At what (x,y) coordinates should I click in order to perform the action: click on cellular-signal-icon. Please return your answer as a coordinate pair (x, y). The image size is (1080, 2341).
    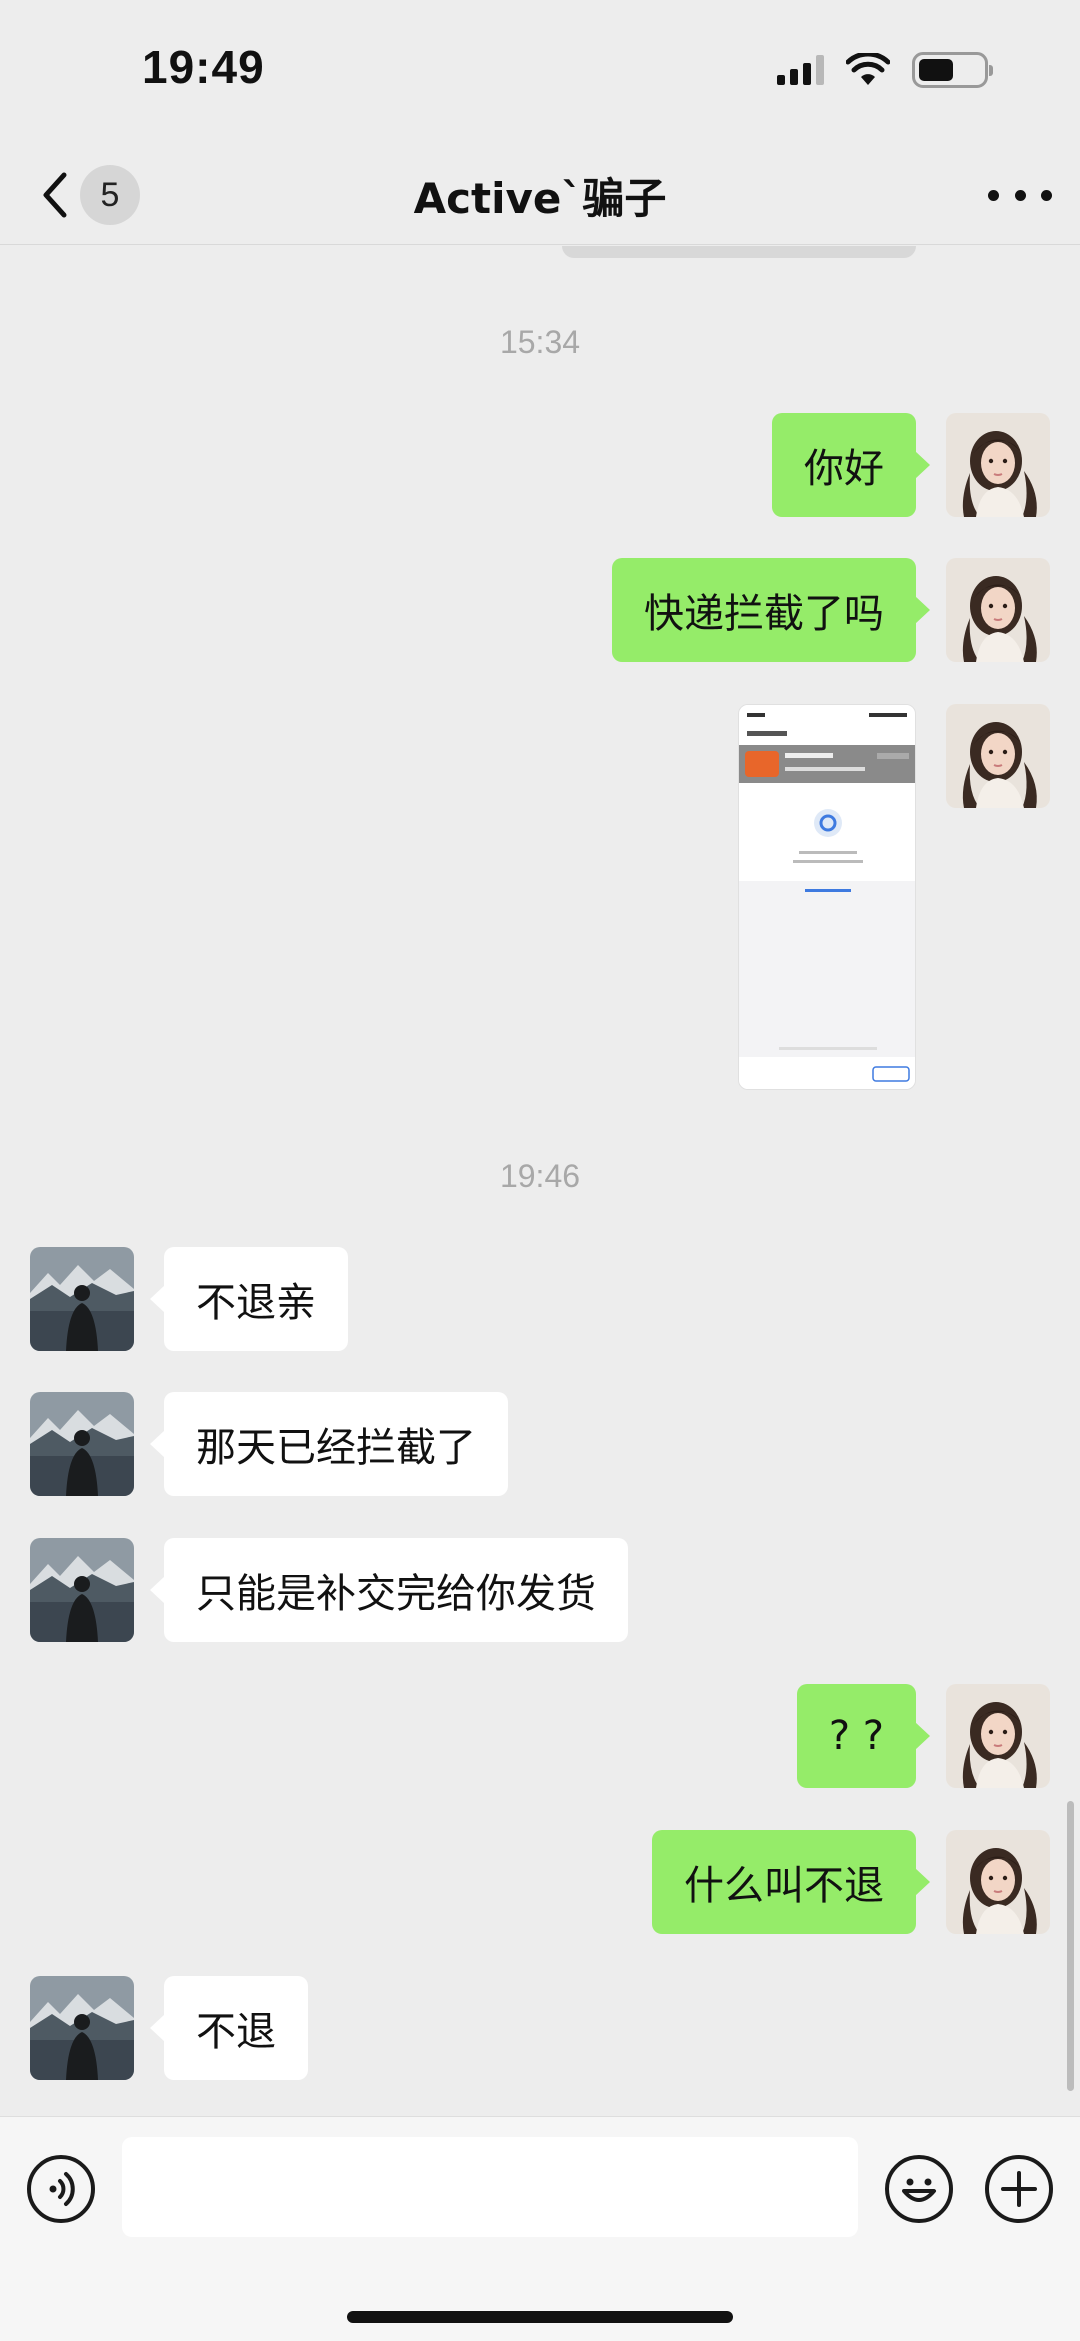
    Looking at the image, I should click on (800, 70).